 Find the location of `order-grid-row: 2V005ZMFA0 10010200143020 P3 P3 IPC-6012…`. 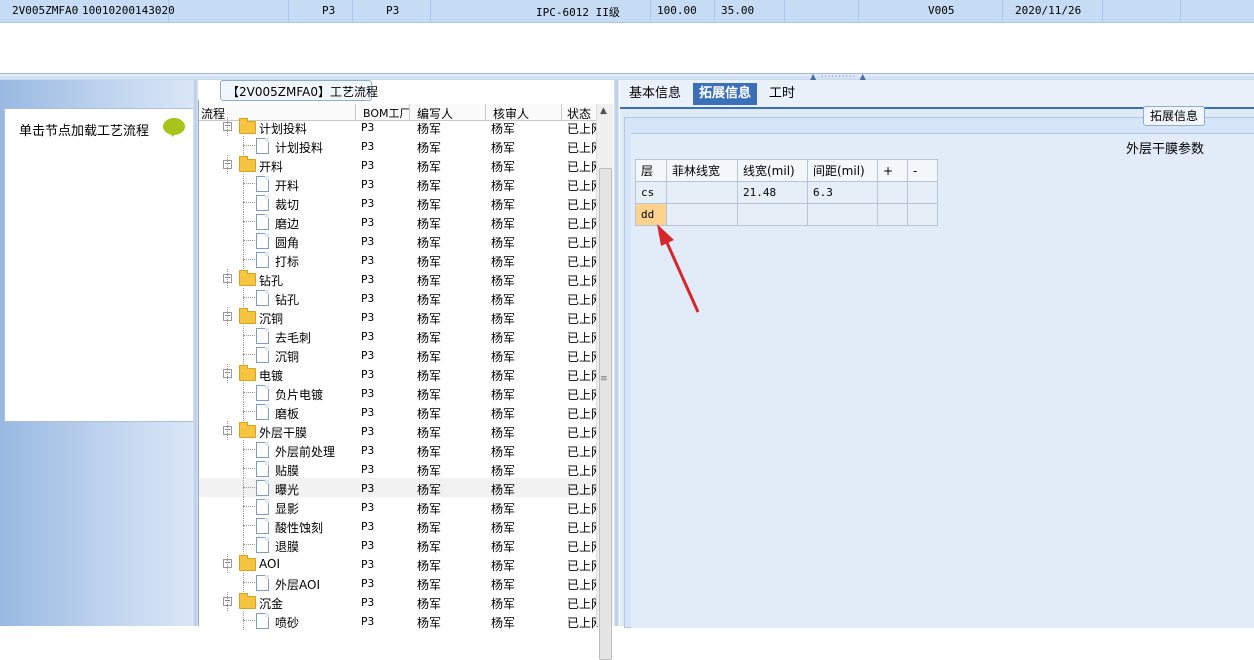

order-grid-row: 2V005ZMFA0 10010200143020 P3 P3 IPC-6012… is located at coordinates (627, 11).